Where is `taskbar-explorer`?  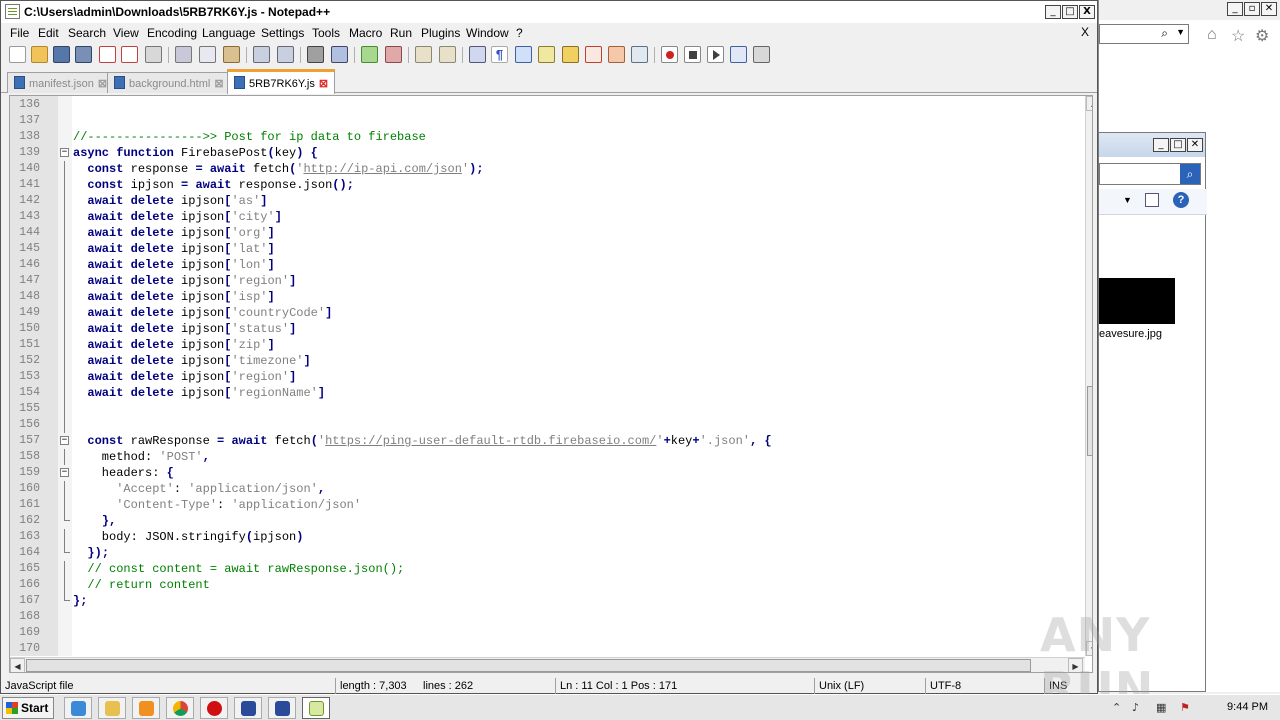 taskbar-explorer is located at coordinates (112, 708).